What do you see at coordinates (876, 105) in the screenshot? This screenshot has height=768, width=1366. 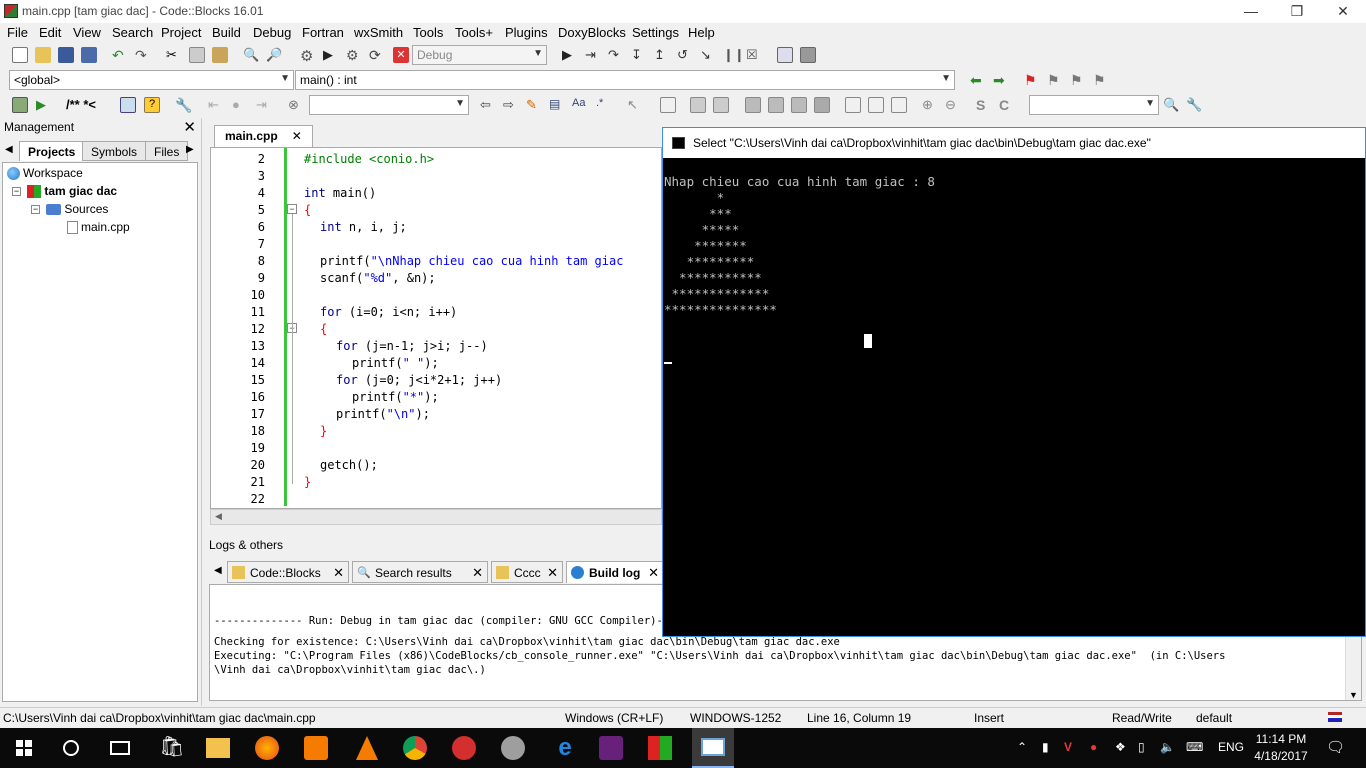 I see `wx-dialog-icon` at bounding box center [876, 105].